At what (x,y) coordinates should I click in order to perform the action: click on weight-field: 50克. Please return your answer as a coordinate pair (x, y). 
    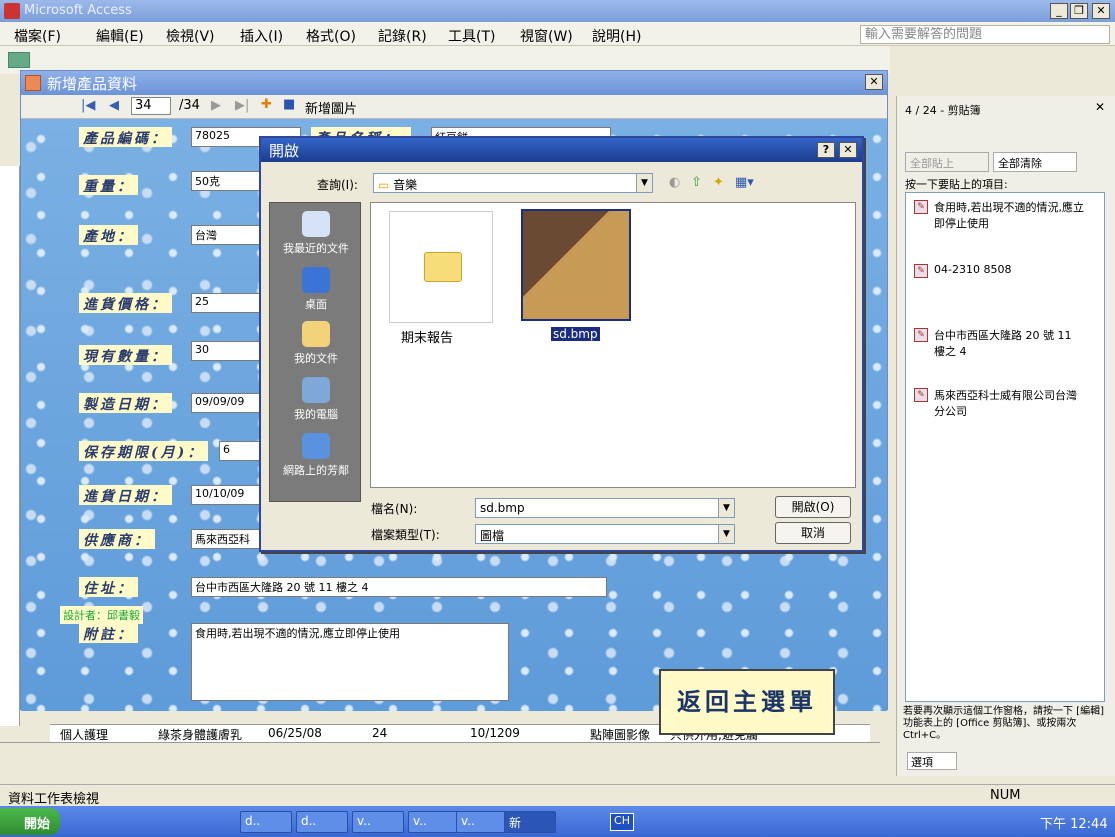
    Looking at the image, I should click on (226, 181).